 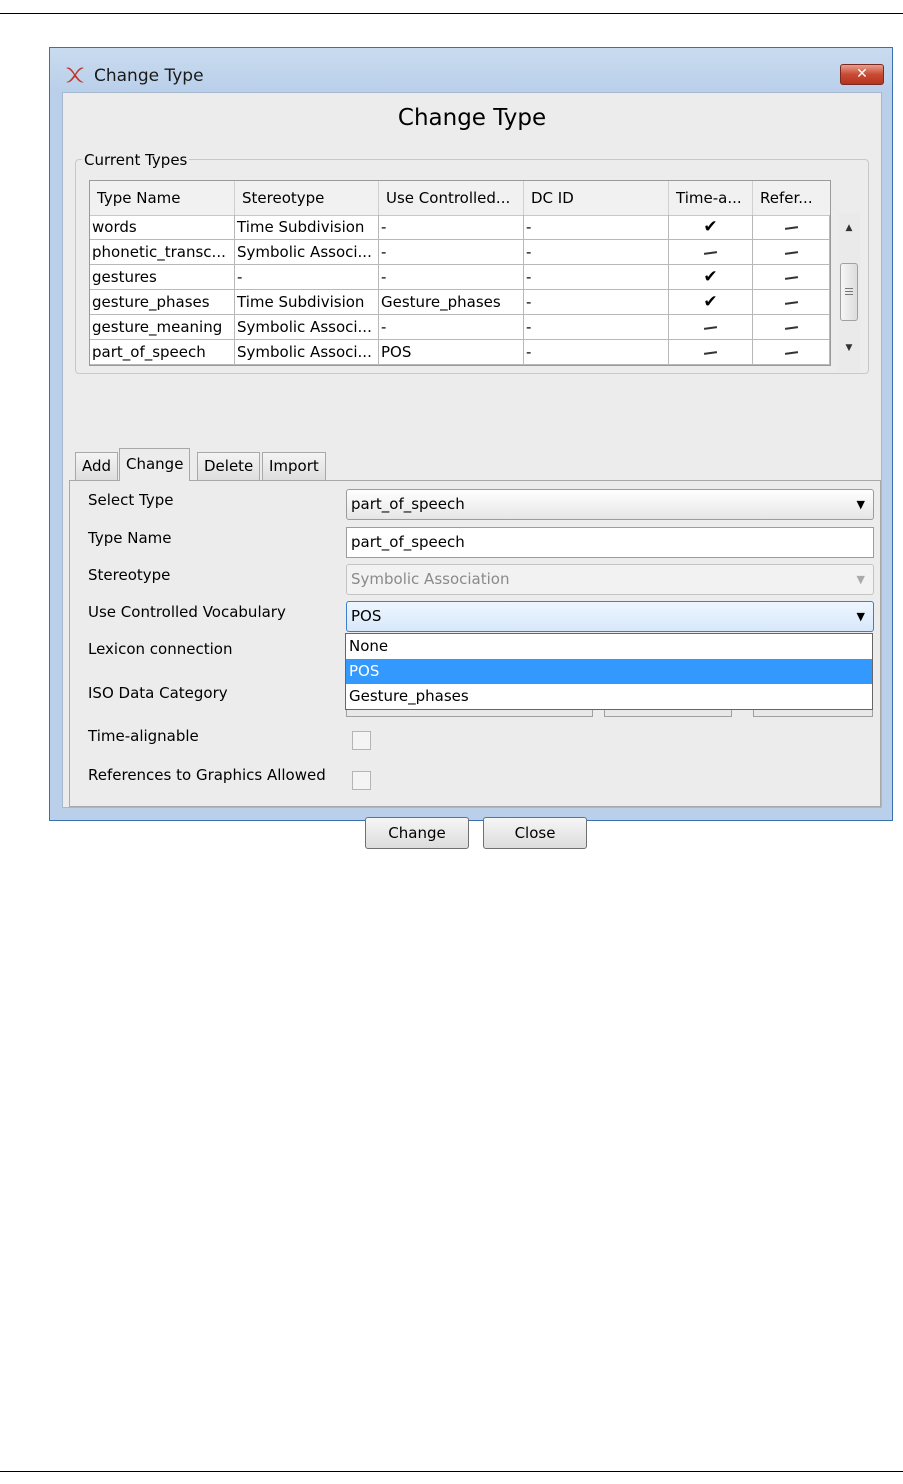 I want to click on current-types-legend: Current Types, so click(x=136, y=160).